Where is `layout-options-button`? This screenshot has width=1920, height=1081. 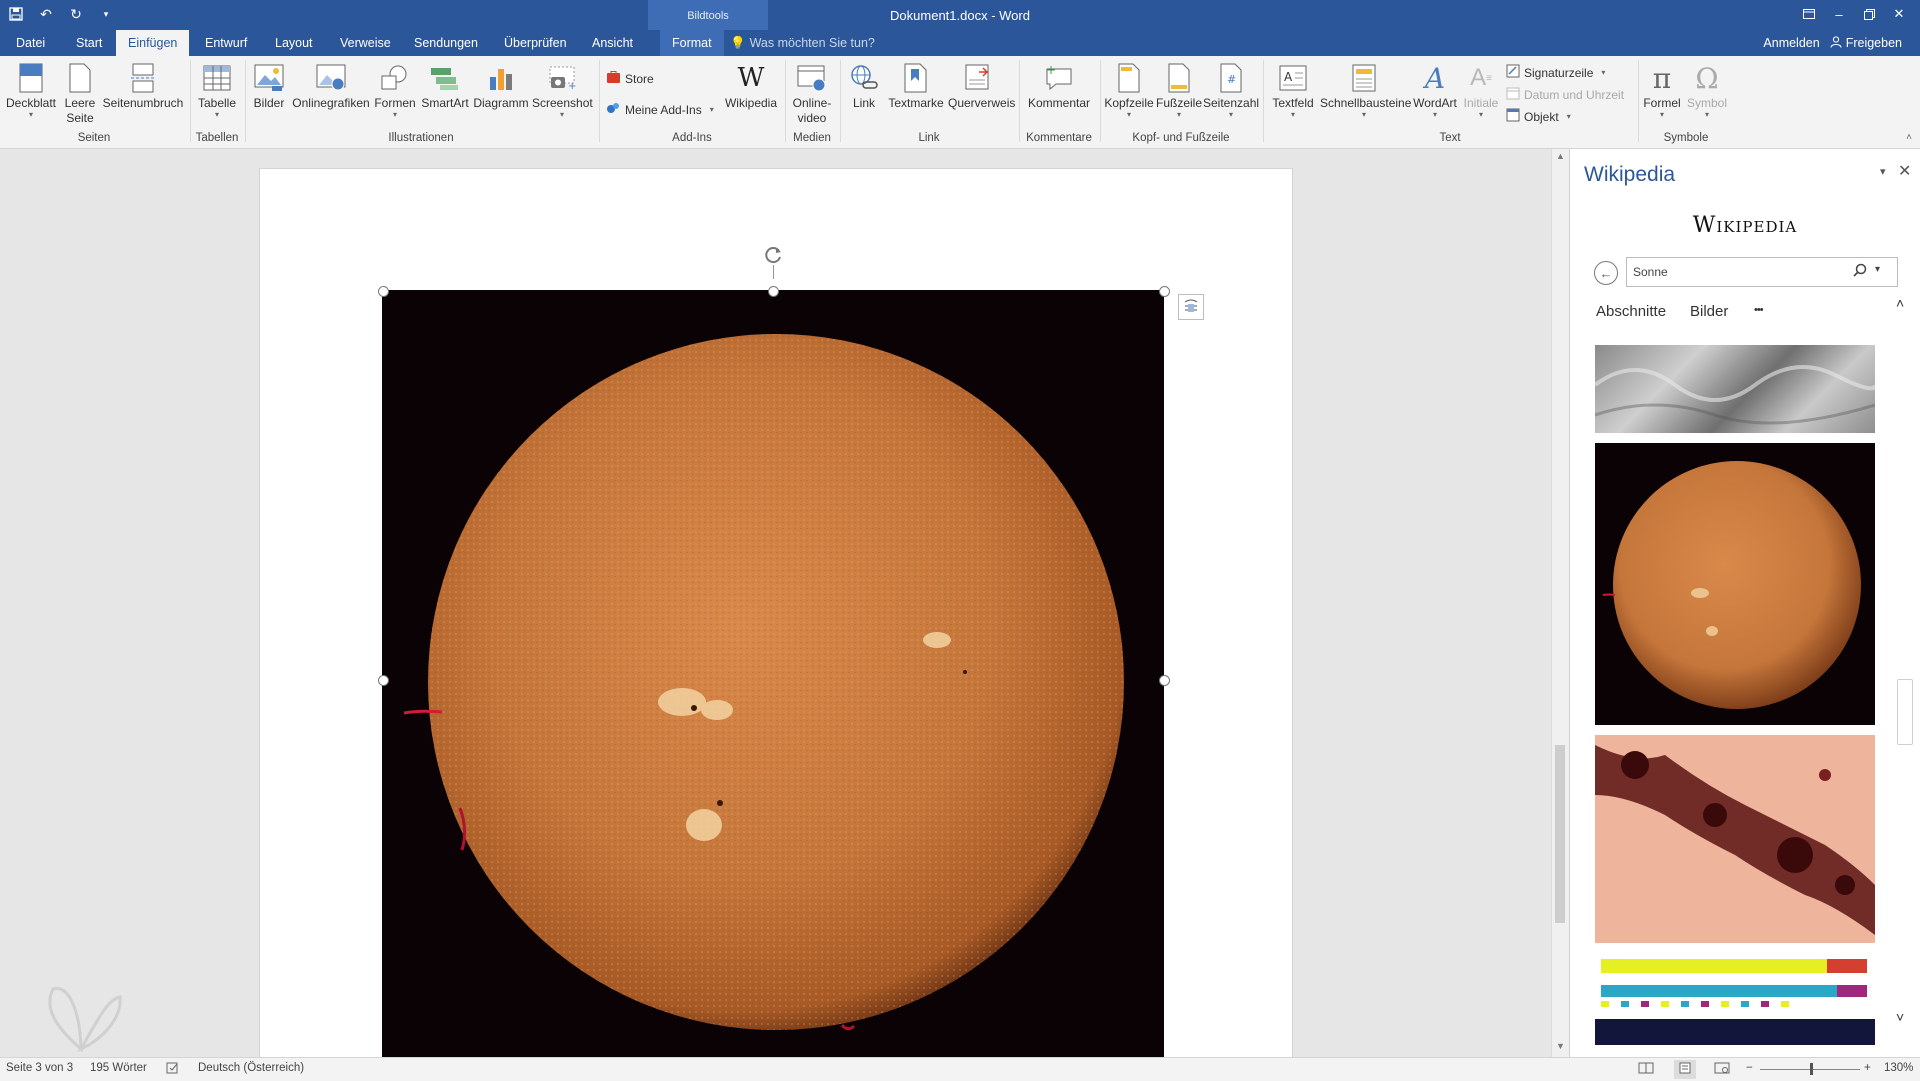 layout-options-button is located at coordinates (1191, 307).